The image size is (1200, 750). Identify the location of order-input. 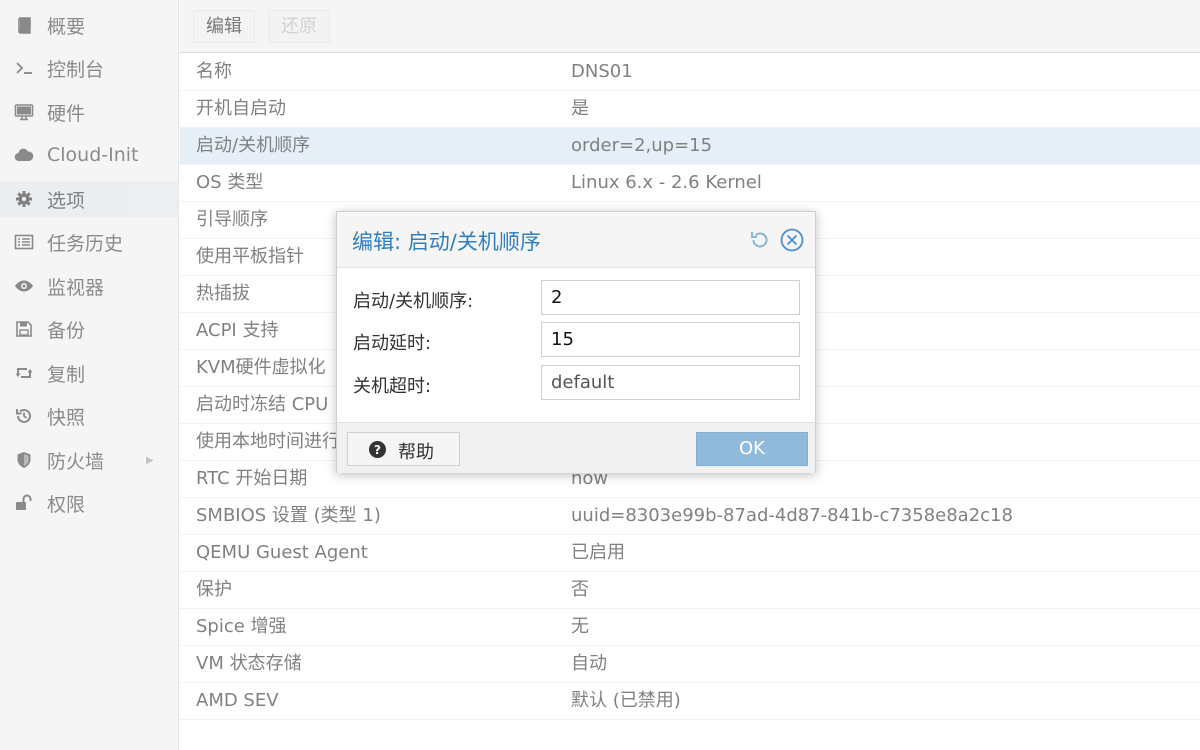
(670, 297).